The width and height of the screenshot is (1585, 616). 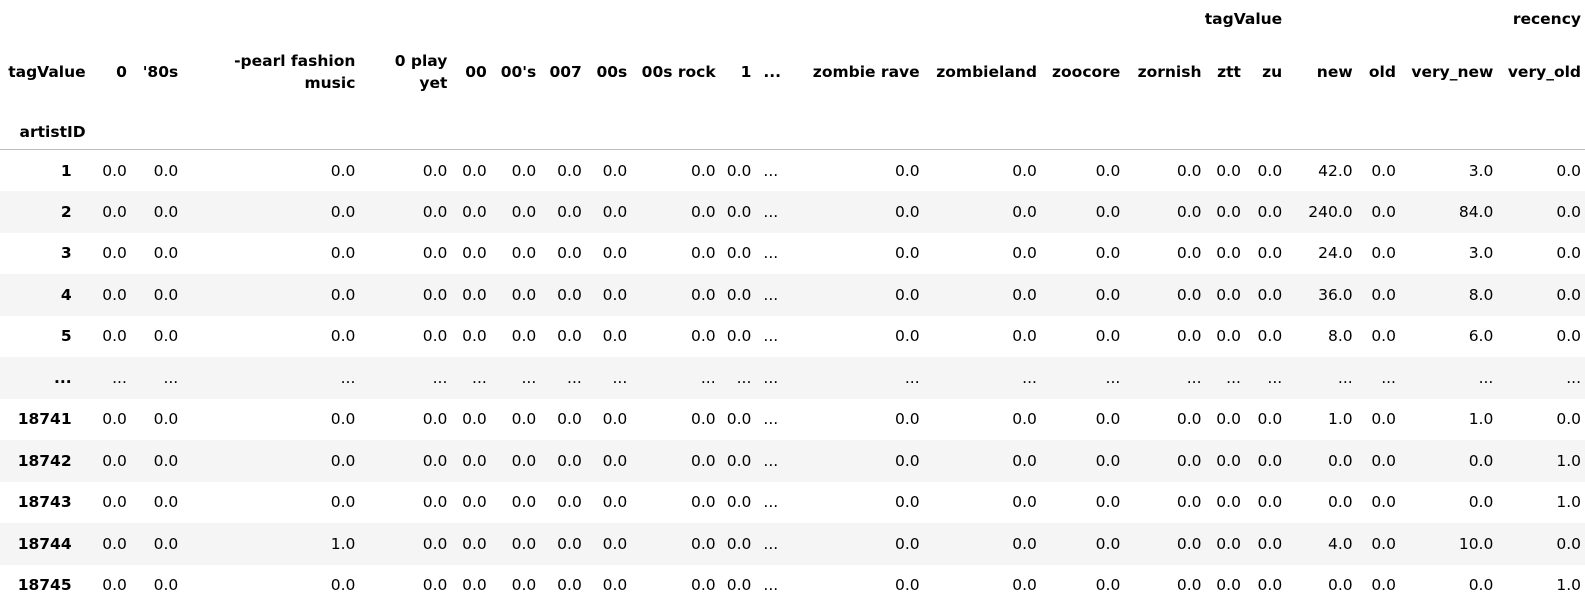 I want to click on row-index-label: 18745, so click(x=44, y=585).